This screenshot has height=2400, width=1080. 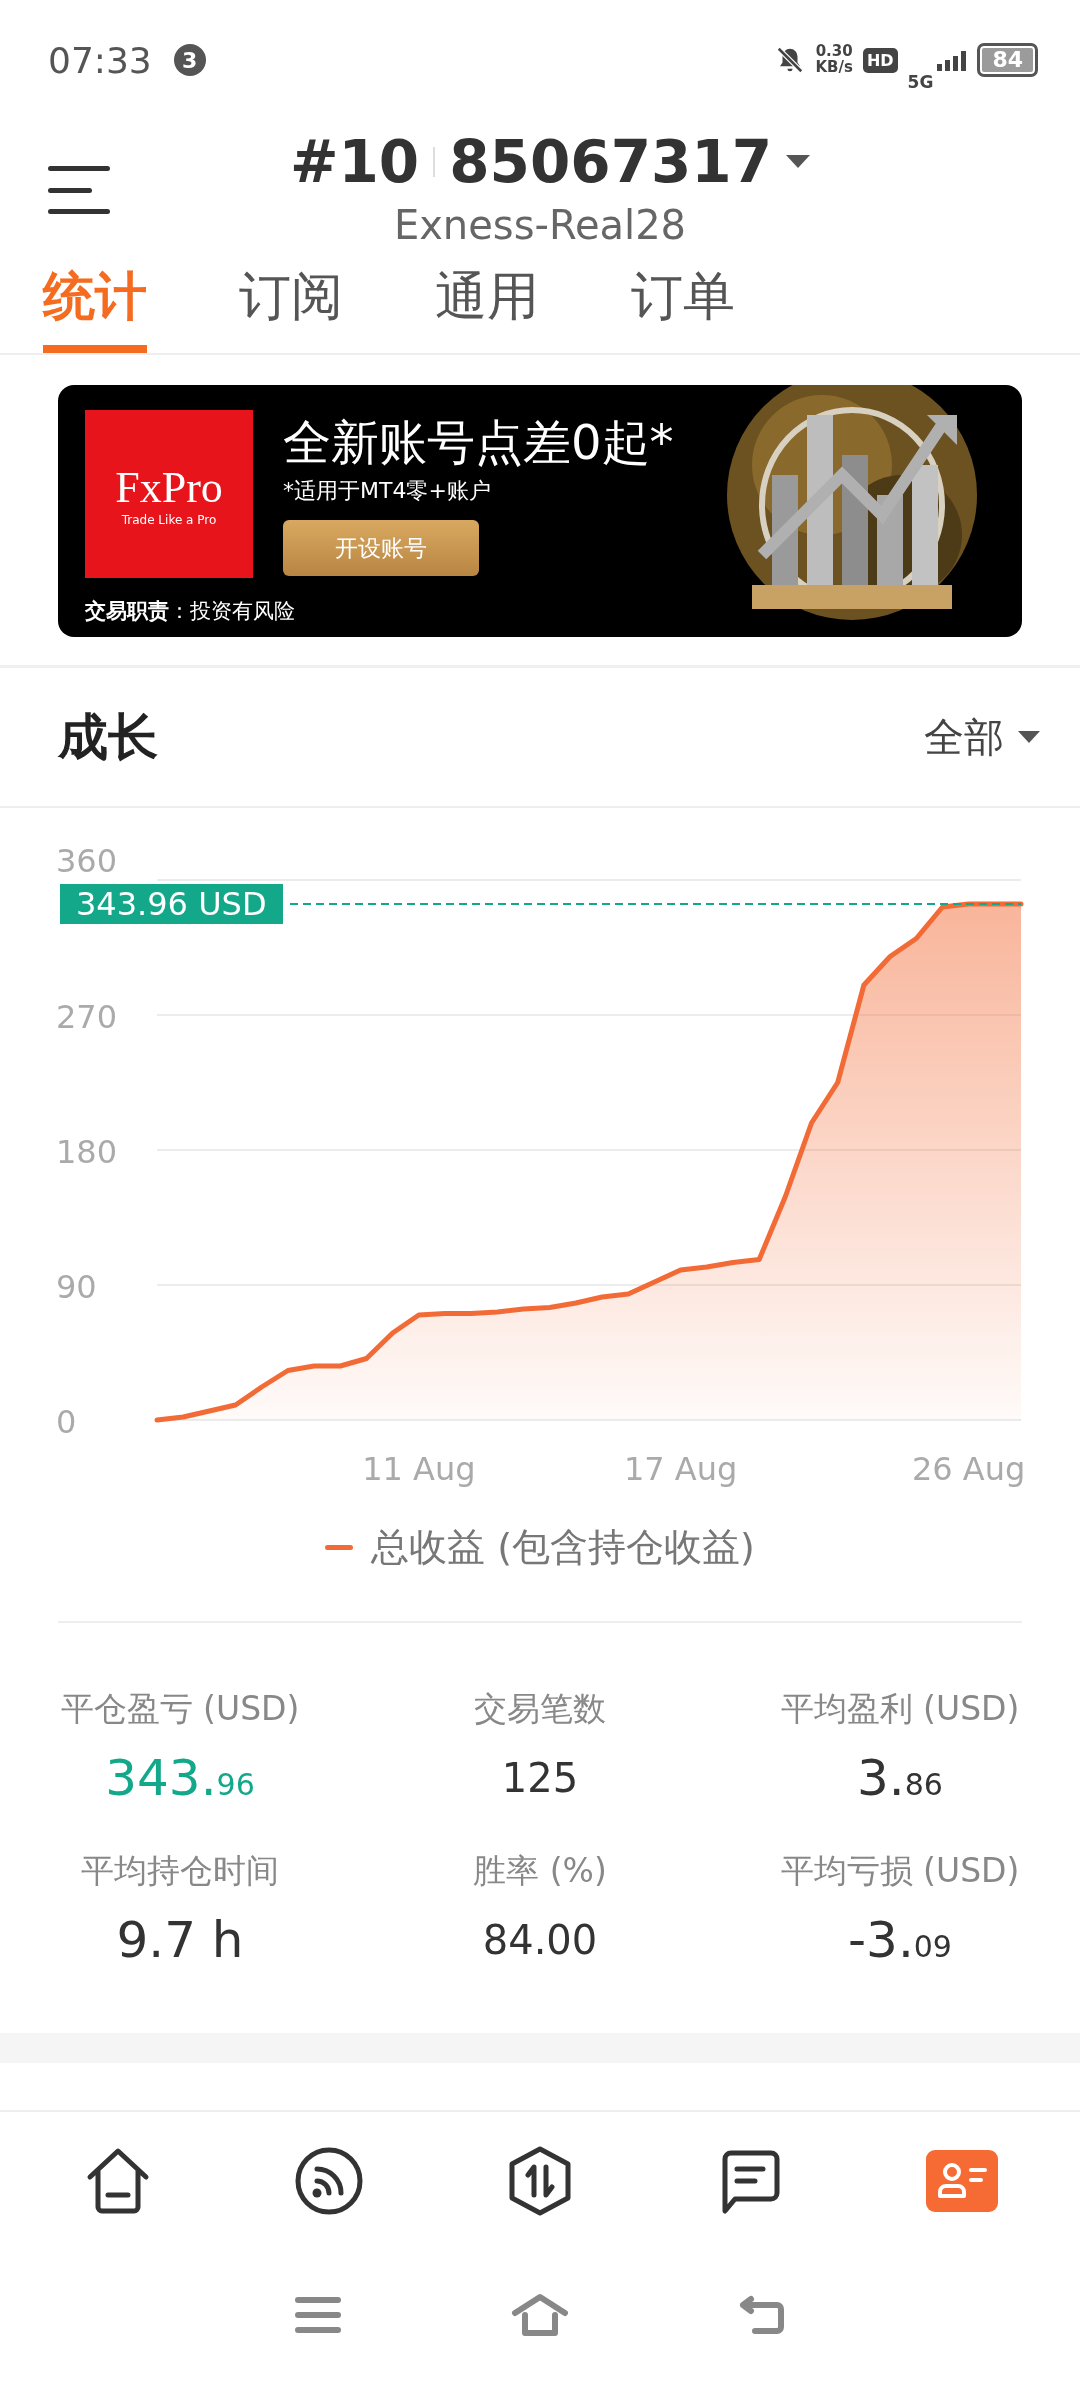 I want to click on network-type: 5G, so click(x=920, y=82).